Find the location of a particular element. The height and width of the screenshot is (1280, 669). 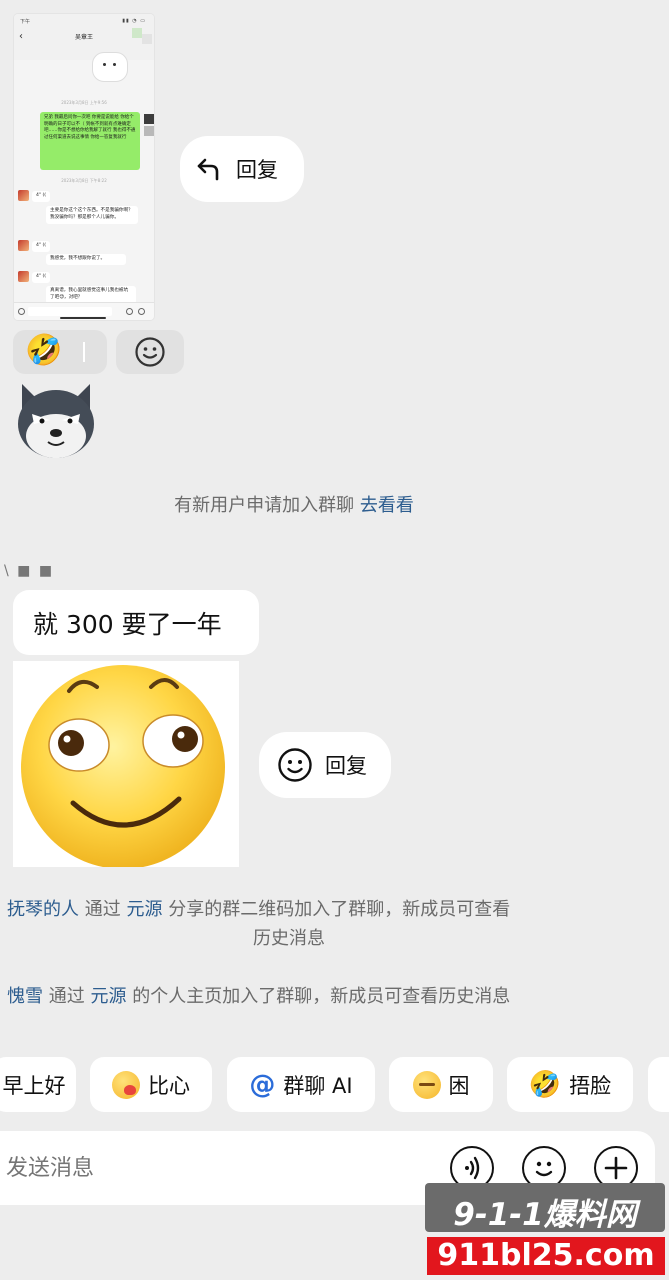

message-input is located at coordinates (216, 1168).